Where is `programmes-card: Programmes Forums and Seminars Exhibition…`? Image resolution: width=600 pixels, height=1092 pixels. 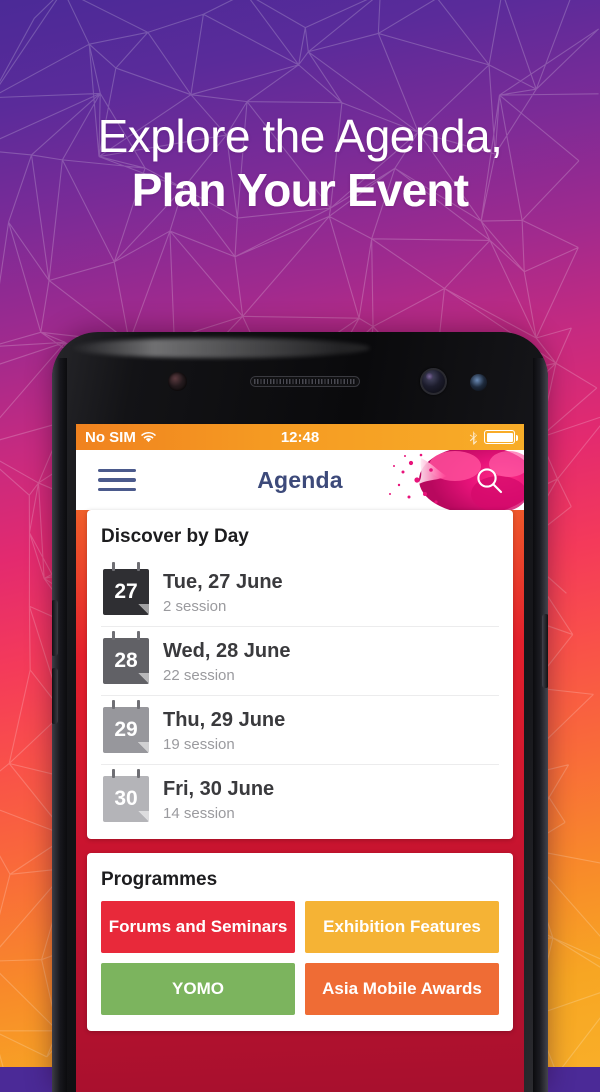 programmes-card: Programmes Forums and Seminars Exhibition… is located at coordinates (300, 942).